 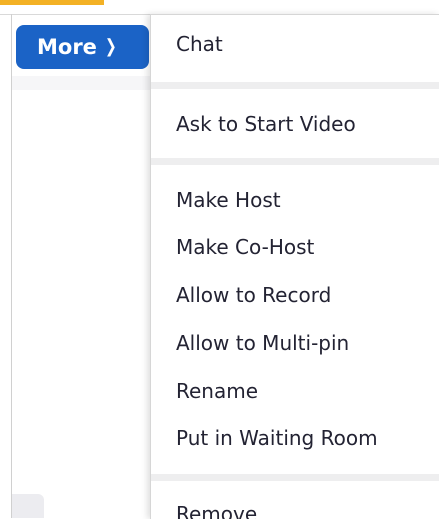 I want to click on menu-item-make-host: Make Host, so click(x=228, y=200).